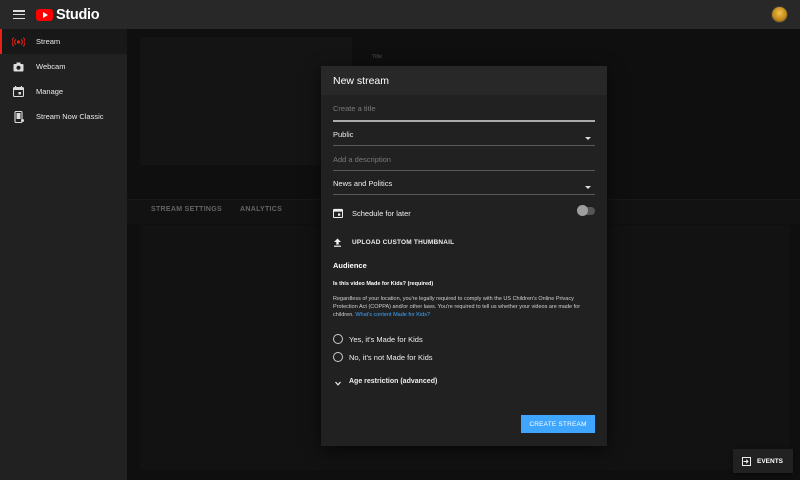 Image resolution: width=800 pixels, height=480 pixels. I want to click on visibility-value: Public, so click(343, 134).